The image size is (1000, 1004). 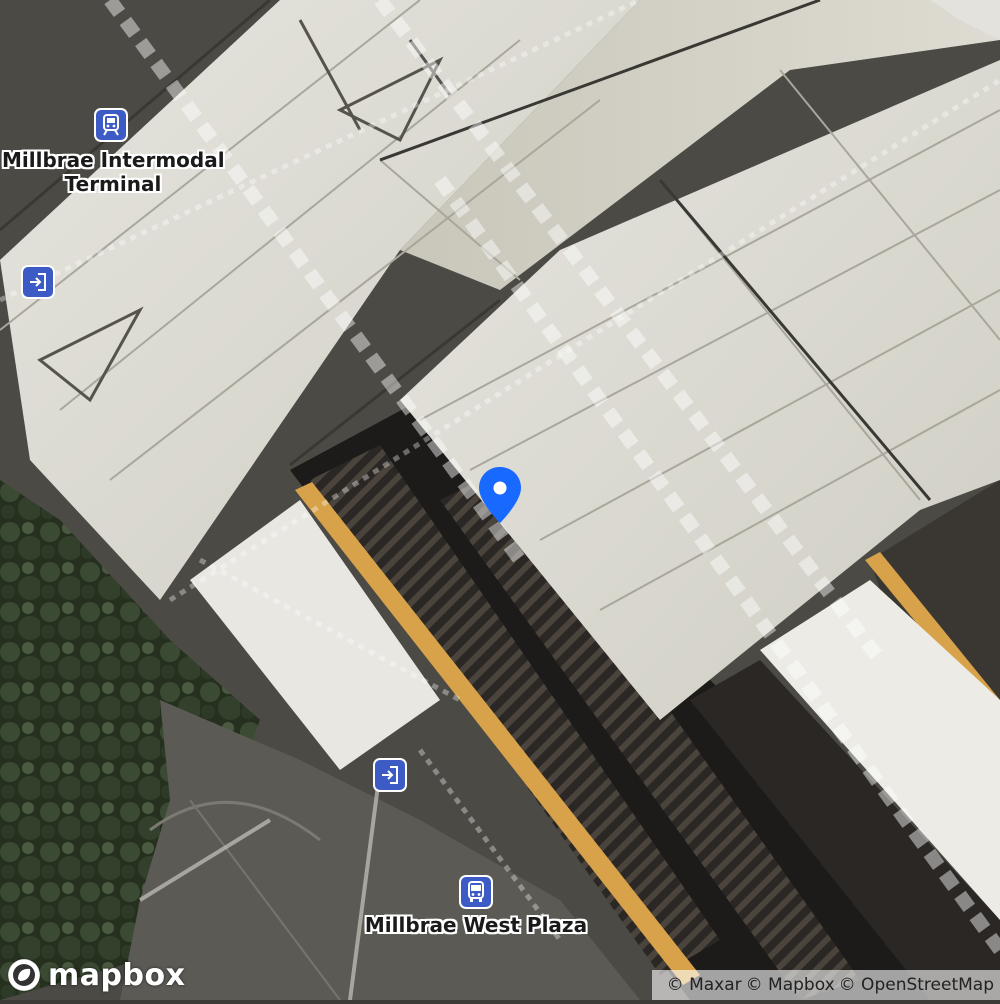 I want to click on attribution-maxar: © Maxar, so click(x=704, y=985).